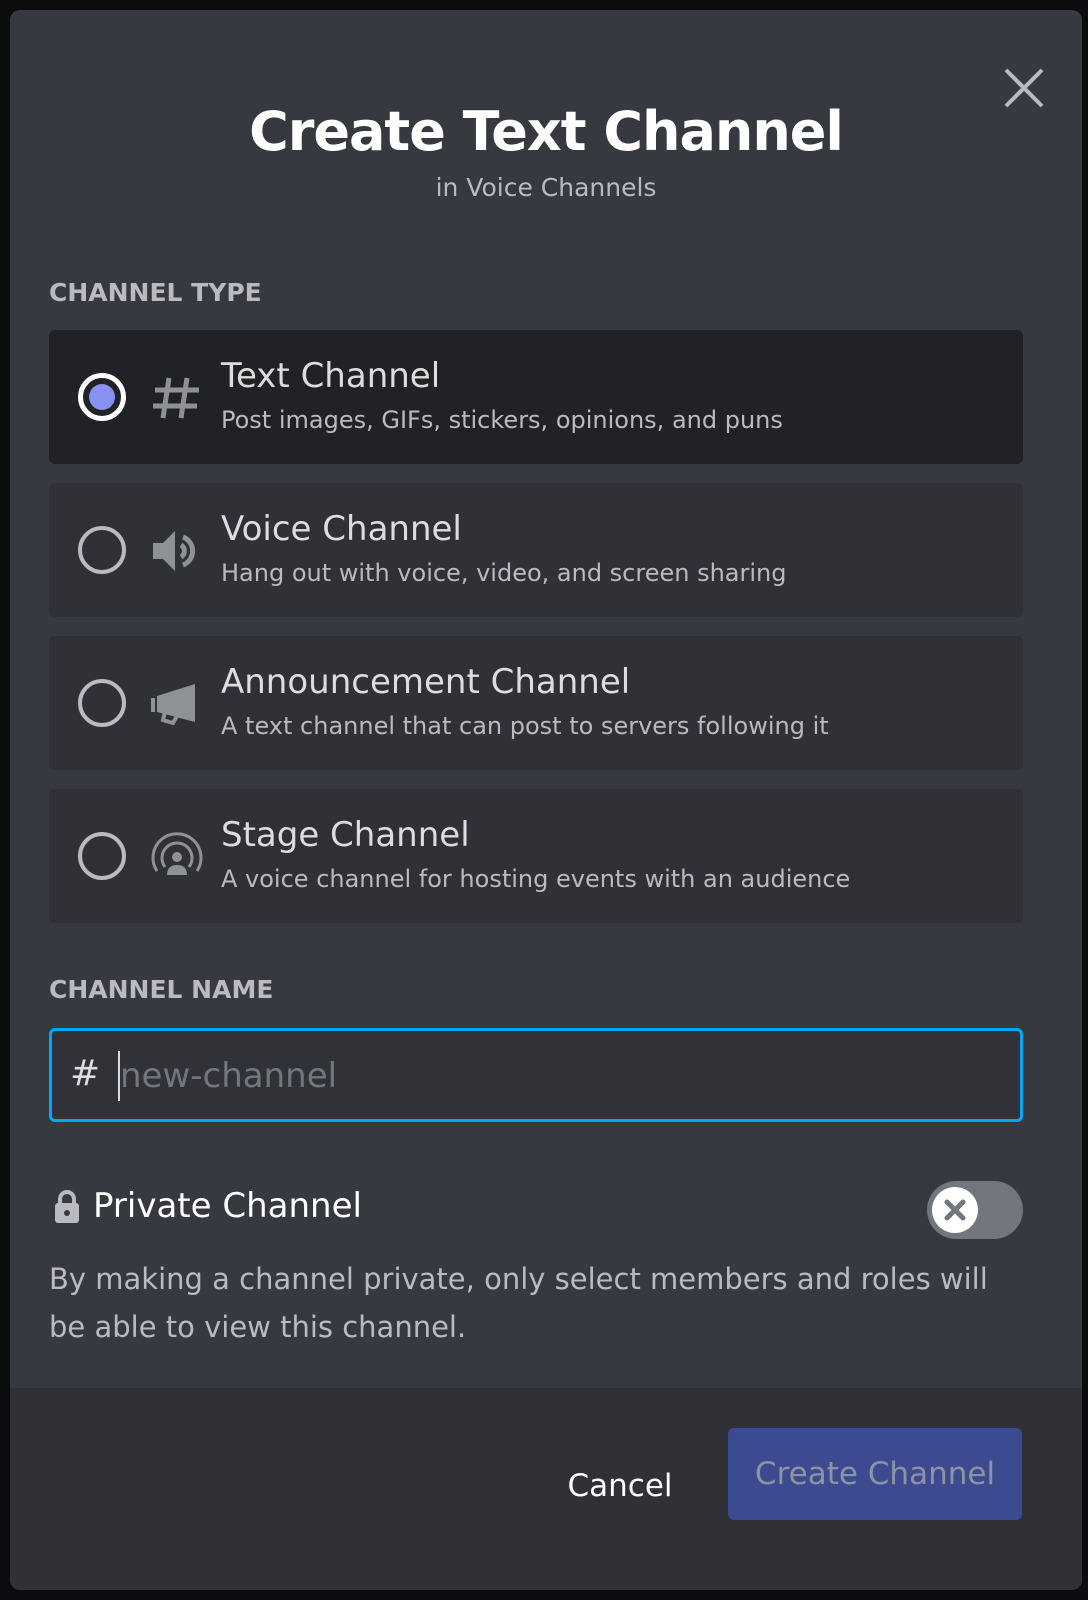  What do you see at coordinates (177, 704) in the screenshot?
I see `megaphone-icon` at bounding box center [177, 704].